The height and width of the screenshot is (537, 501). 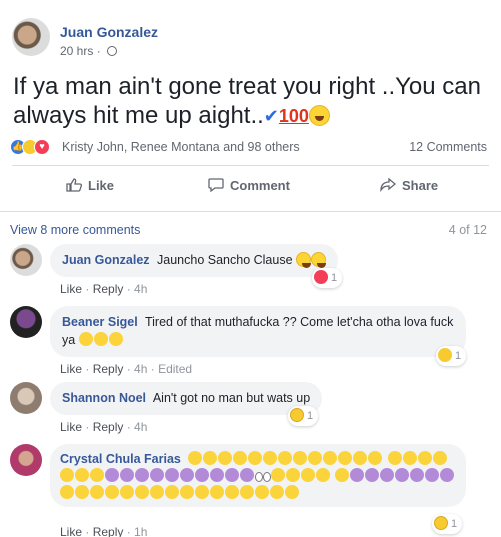 I want to click on check-mark-icon: ✔, so click(x=271, y=116).